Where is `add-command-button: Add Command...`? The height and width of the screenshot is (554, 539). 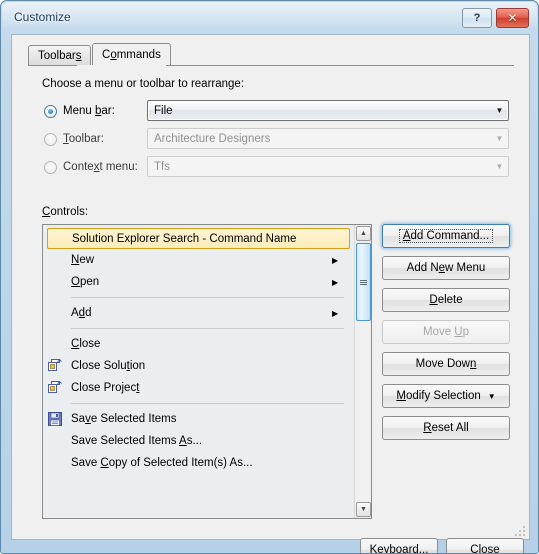
add-command-button: Add Command... is located at coordinates (446, 236).